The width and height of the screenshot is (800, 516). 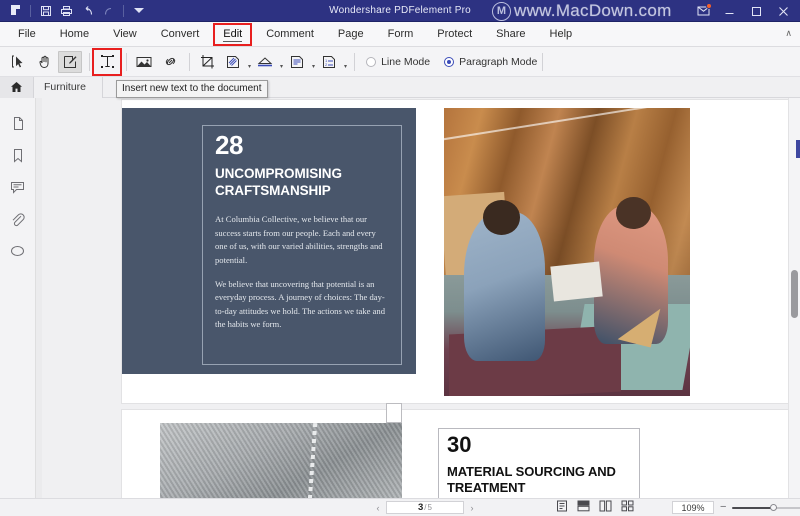 I want to click on add-link-icon, so click(x=170, y=62).